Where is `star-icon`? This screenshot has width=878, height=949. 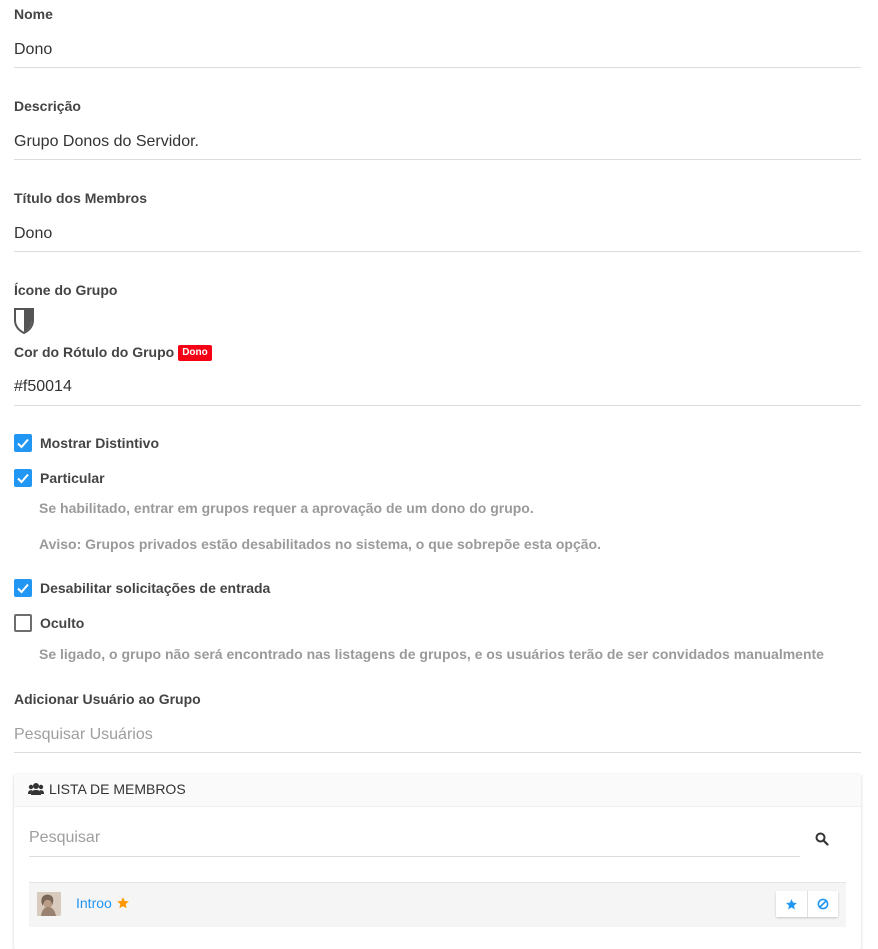 star-icon is located at coordinates (791, 903).